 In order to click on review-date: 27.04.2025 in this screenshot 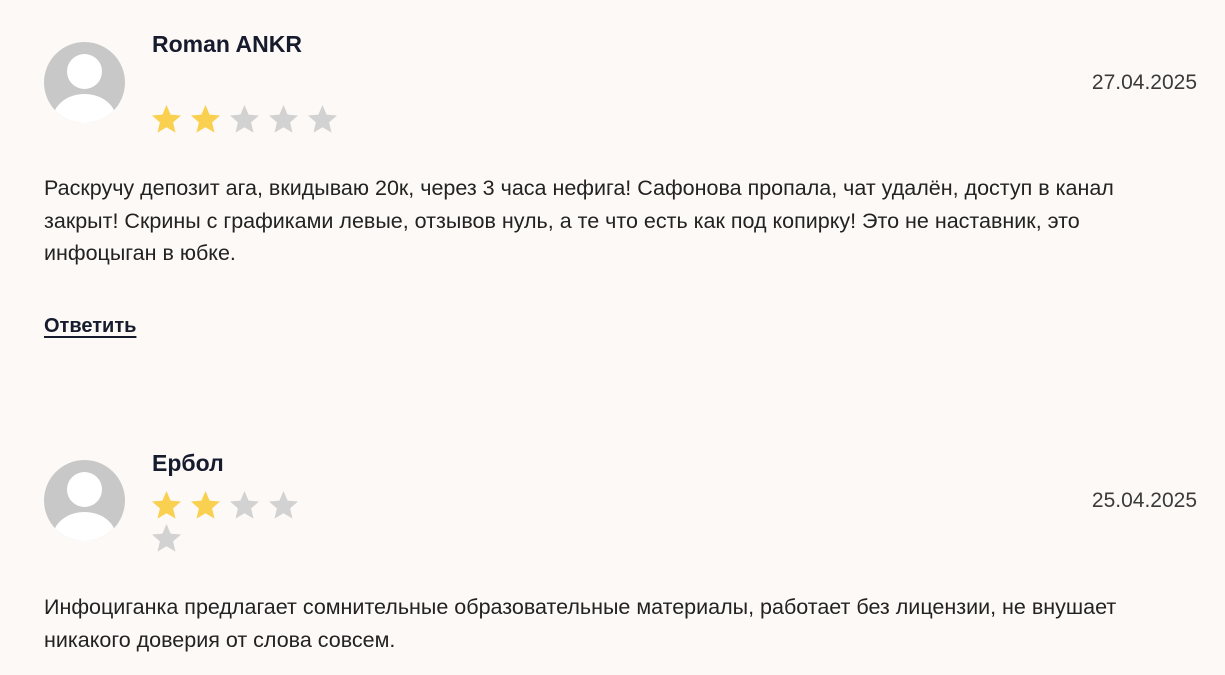, I will do `click(1144, 82)`.